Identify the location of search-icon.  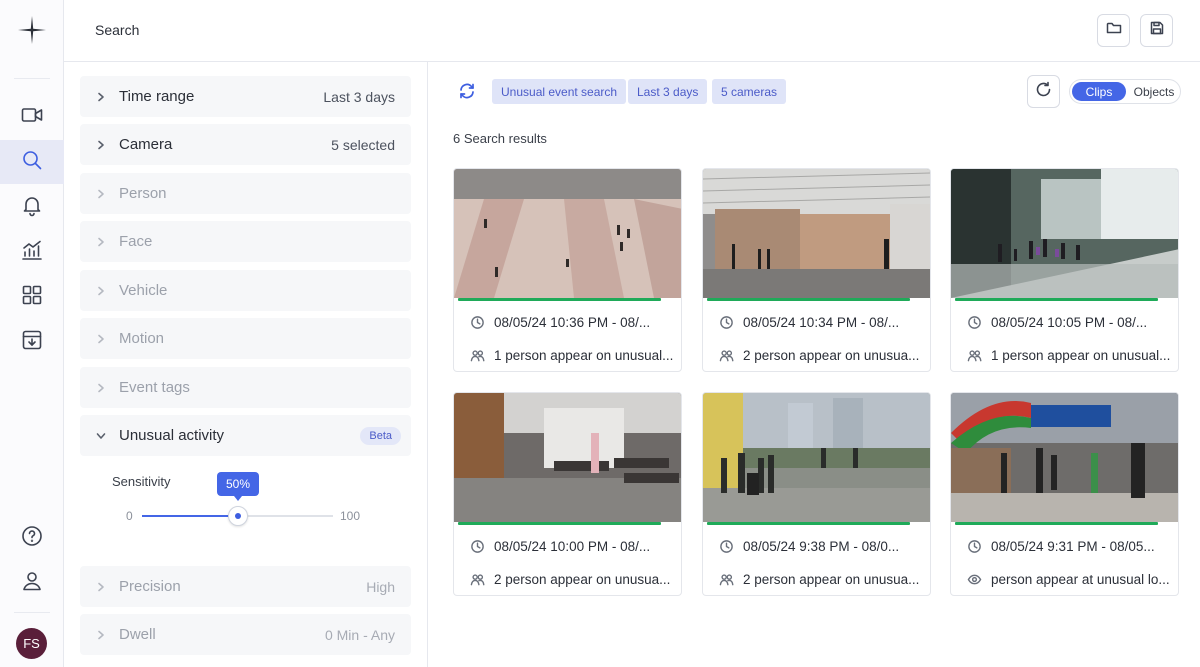
(32, 162).